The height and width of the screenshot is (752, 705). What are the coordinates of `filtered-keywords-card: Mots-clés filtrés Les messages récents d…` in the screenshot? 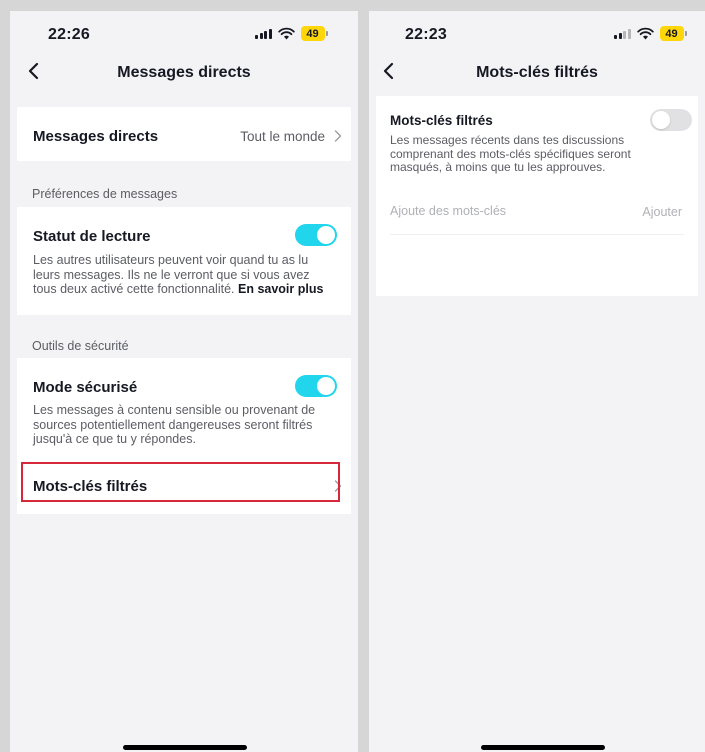 It's located at (537, 196).